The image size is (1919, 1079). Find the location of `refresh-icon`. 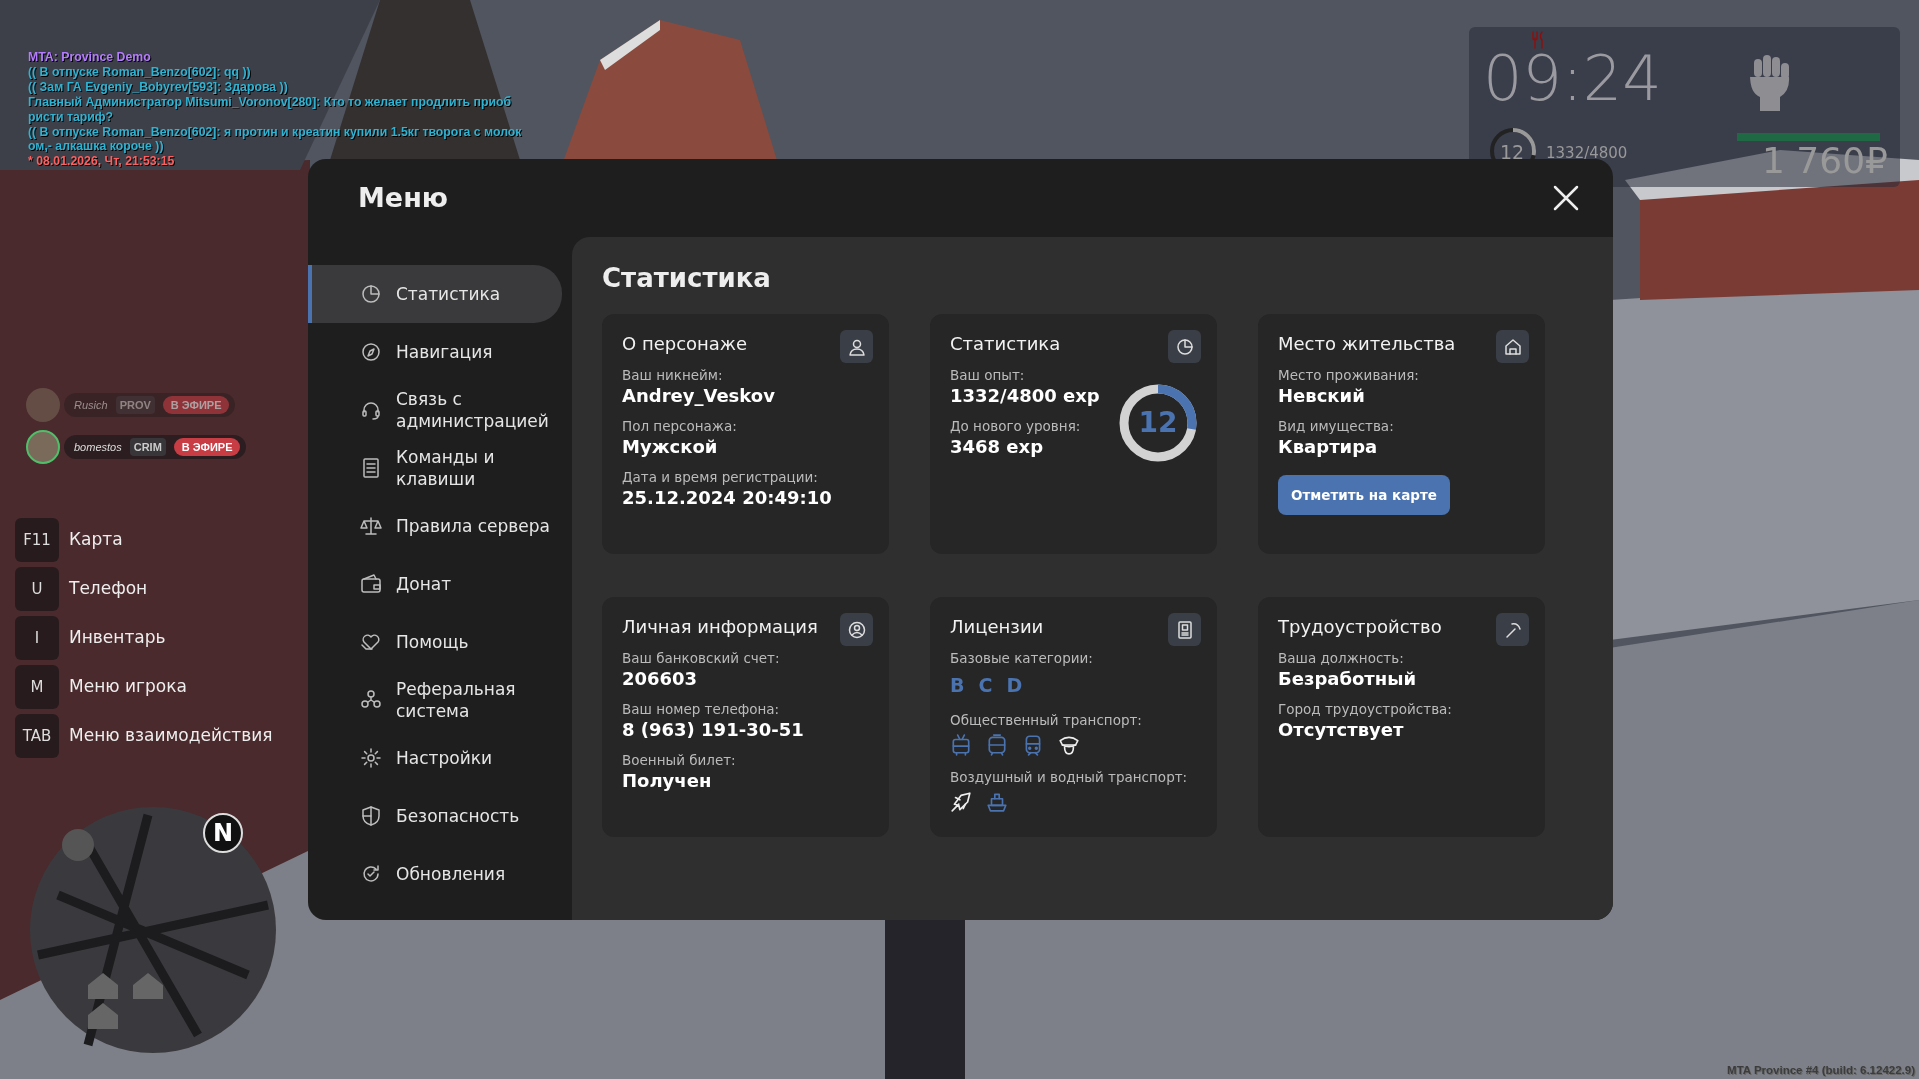

refresh-icon is located at coordinates (371, 874).